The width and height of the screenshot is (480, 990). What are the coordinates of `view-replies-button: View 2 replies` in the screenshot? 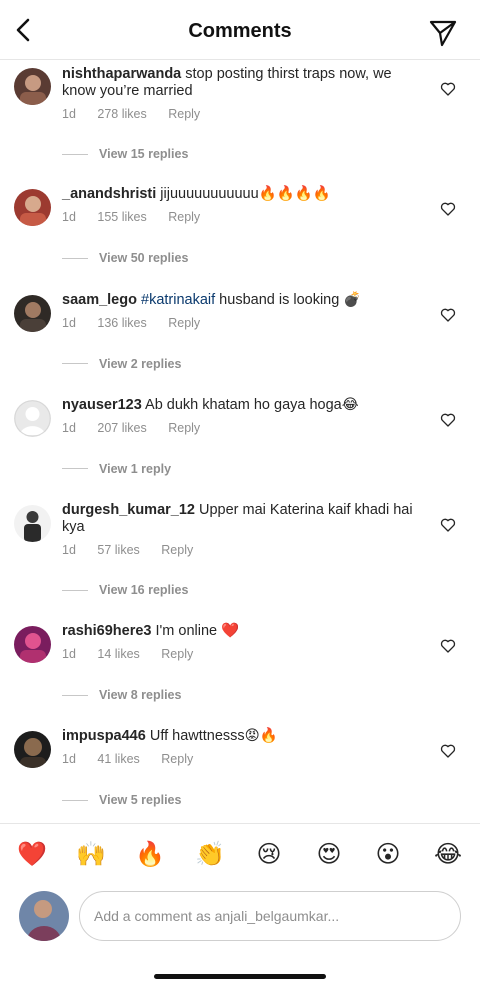 It's located at (121, 364).